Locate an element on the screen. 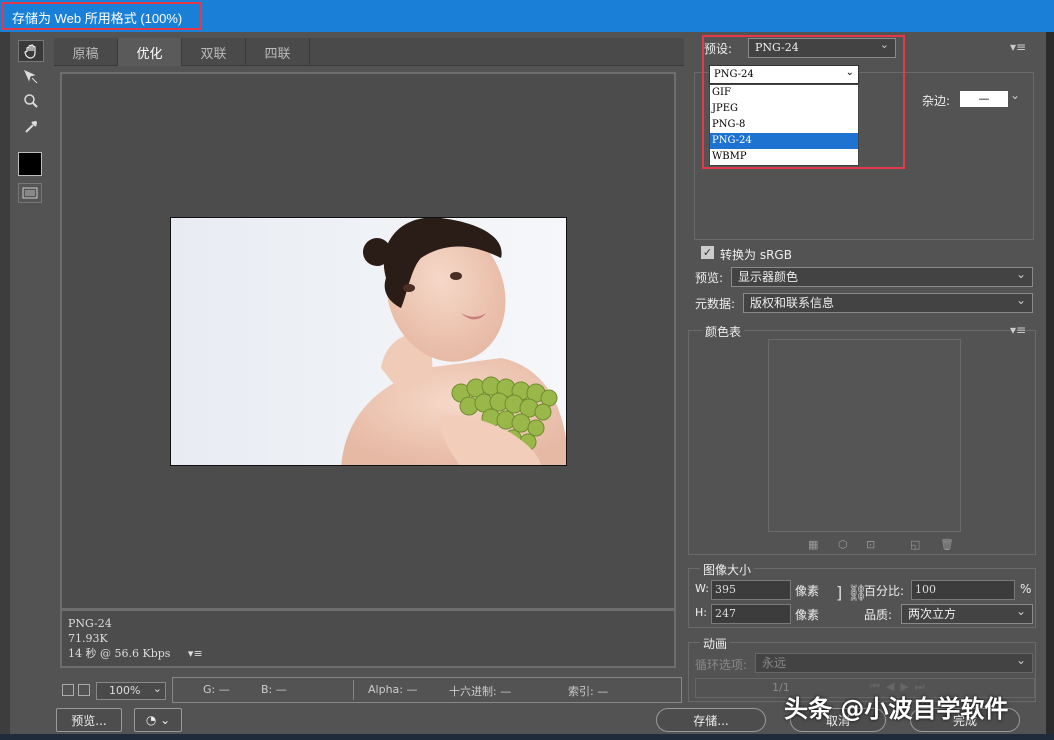  watermark: 头条 @小波自学软件 is located at coordinates (896, 709).